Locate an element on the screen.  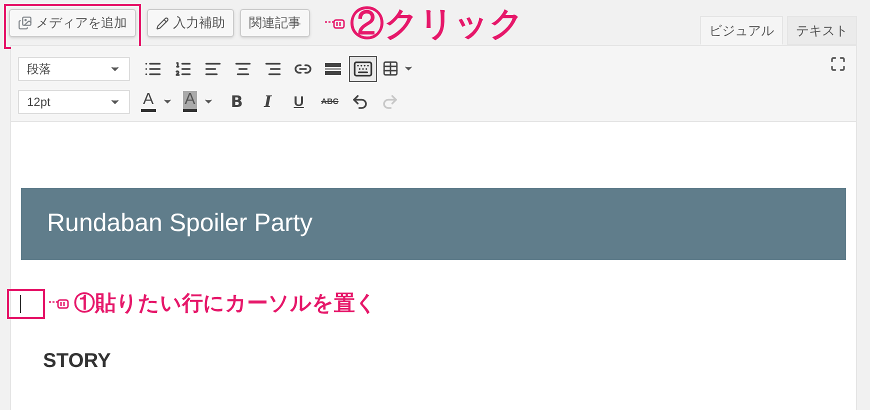
read-more-icon is located at coordinates (333, 69).